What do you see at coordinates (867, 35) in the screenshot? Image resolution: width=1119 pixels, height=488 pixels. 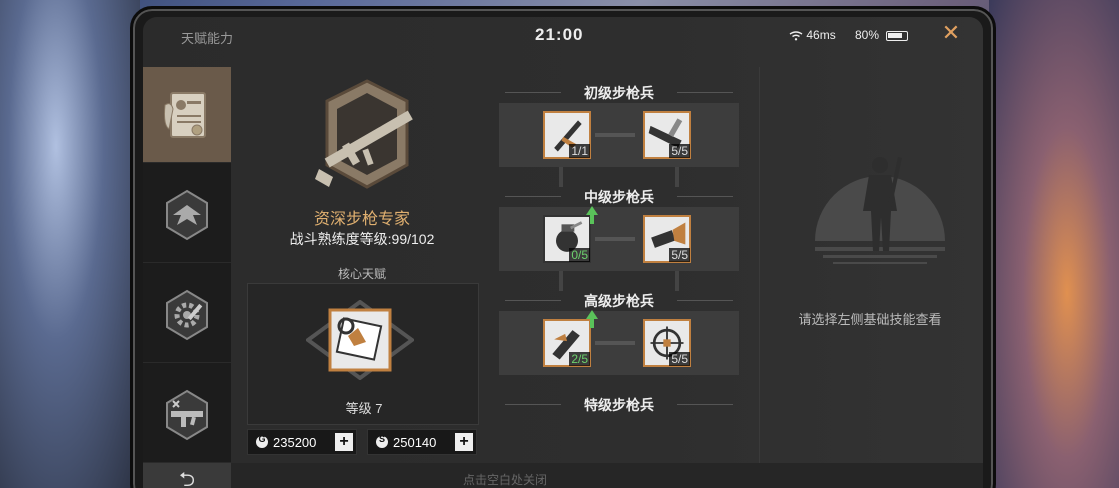 I see `battery-text: 80%` at bounding box center [867, 35].